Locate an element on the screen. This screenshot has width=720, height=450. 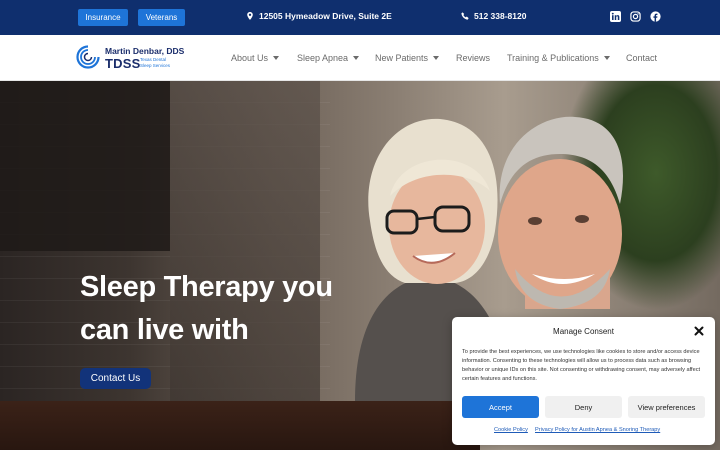
nav-item-contact: Contact is located at coordinates (641, 58).